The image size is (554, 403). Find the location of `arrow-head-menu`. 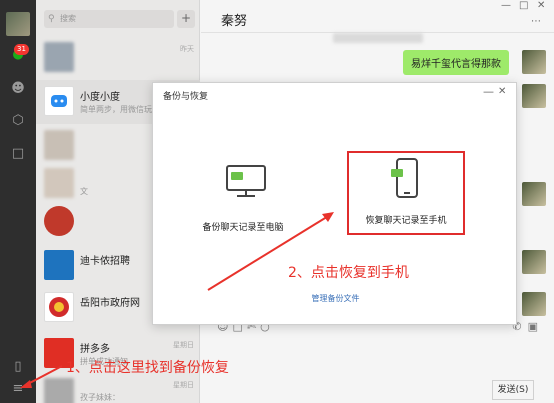

arrow-head-menu is located at coordinates (26, 384).